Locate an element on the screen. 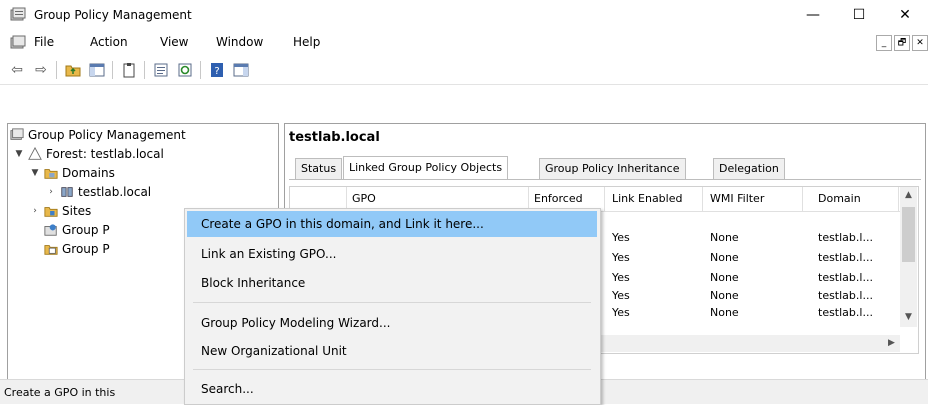 The width and height of the screenshot is (928, 405). help-button: ? is located at coordinates (217, 70).